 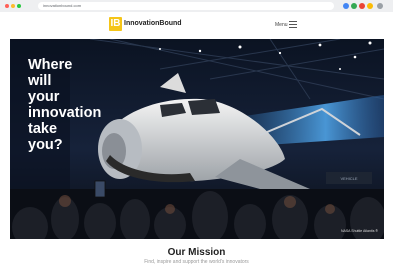 What do you see at coordinates (43, 129) in the screenshot?
I see `hero-title-line: take` at bounding box center [43, 129].